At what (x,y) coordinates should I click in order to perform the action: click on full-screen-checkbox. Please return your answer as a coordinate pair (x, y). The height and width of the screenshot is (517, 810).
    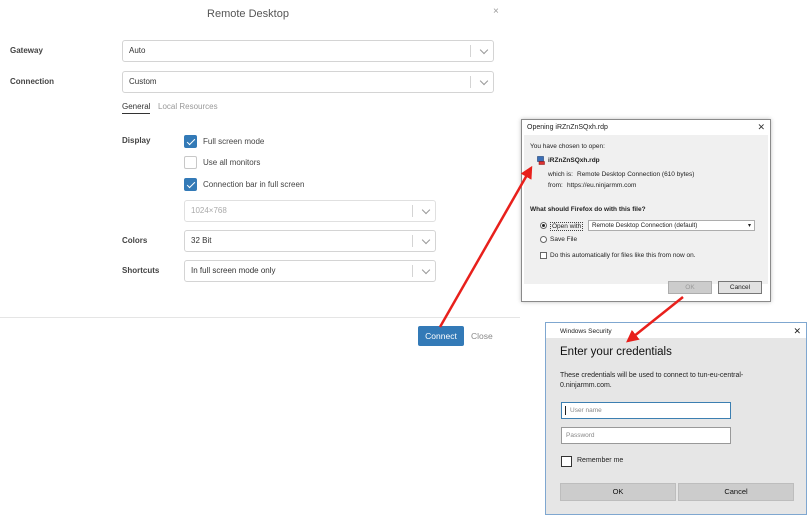
    Looking at the image, I should click on (190, 141).